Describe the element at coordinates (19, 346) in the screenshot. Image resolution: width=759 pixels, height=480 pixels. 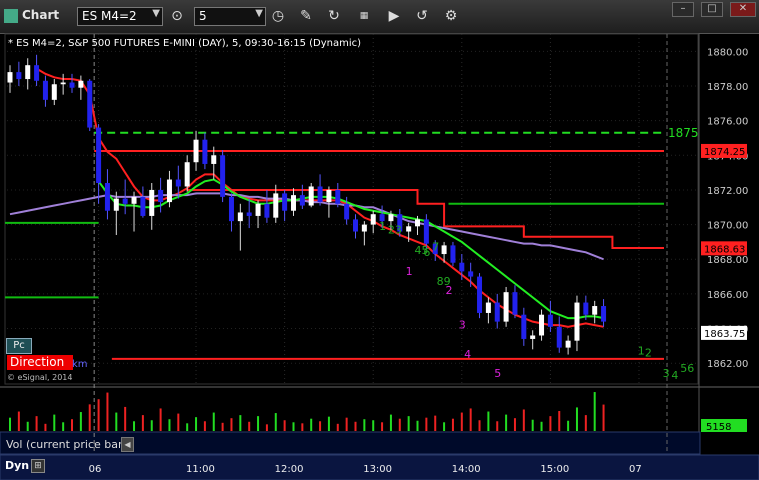
I see `pc-badge: Pc` at that location.